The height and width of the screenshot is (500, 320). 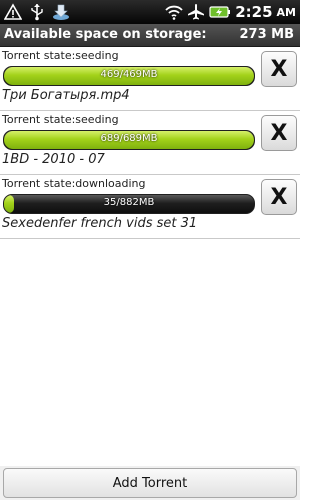 I want to click on progress-text: 469/469MB, so click(x=129, y=74).